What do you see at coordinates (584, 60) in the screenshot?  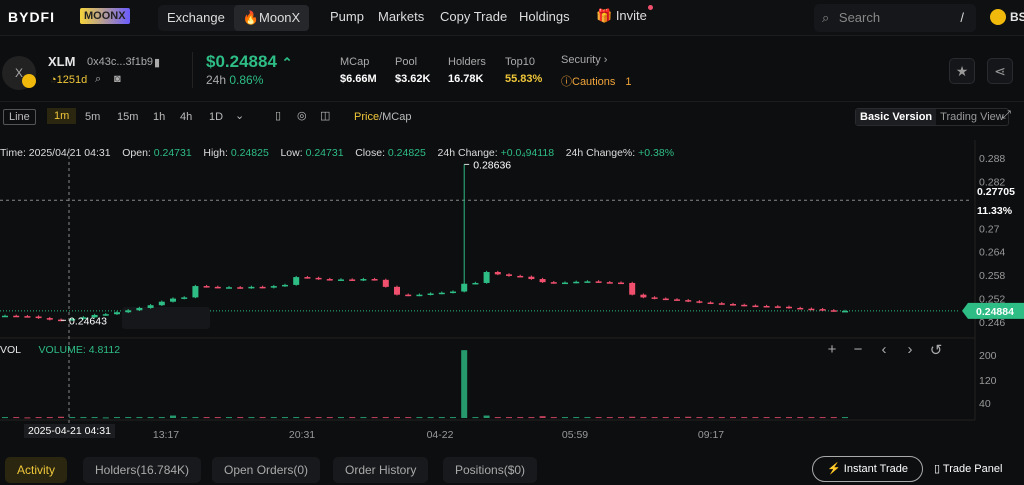 I see `security-link: Security ›` at bounding box center [584, 60].